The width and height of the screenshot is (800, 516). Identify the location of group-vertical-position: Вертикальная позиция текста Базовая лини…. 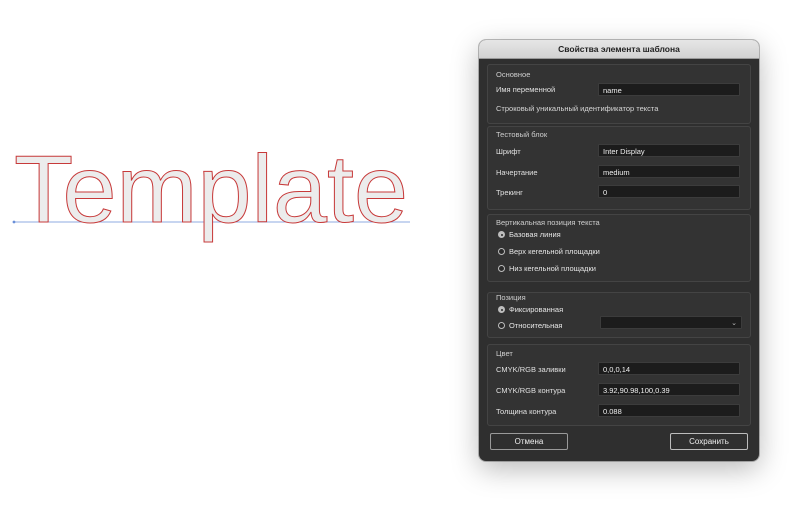
(619, 248).